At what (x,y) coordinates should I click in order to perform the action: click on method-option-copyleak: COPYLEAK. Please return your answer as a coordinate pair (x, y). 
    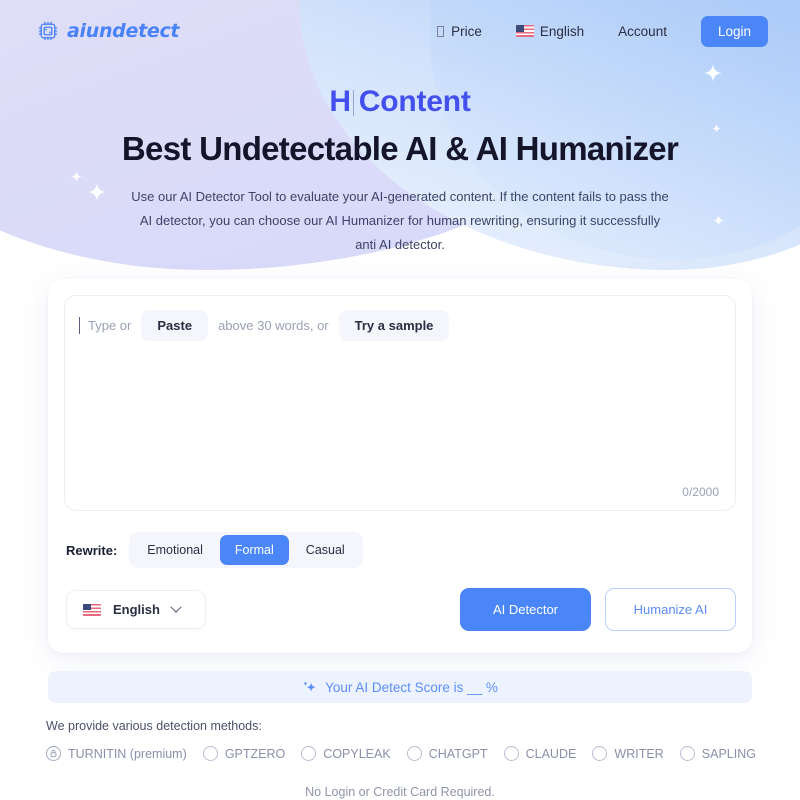
    Looking at the image, I should click on (346, 754).